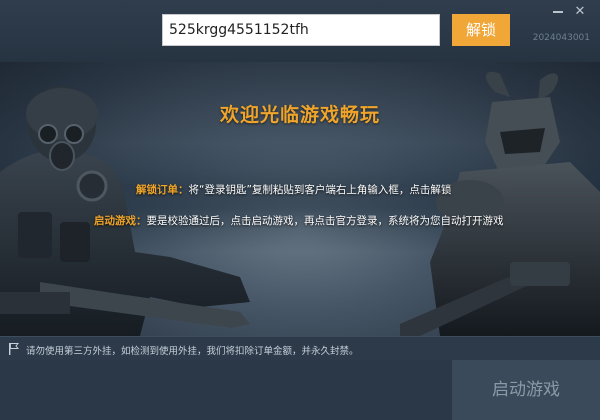  What do you see at coordinates (162, 190) in the screenshot?
I see `unlock-instruction-tag: 解锁订单：` at bounding box center [162, 190].